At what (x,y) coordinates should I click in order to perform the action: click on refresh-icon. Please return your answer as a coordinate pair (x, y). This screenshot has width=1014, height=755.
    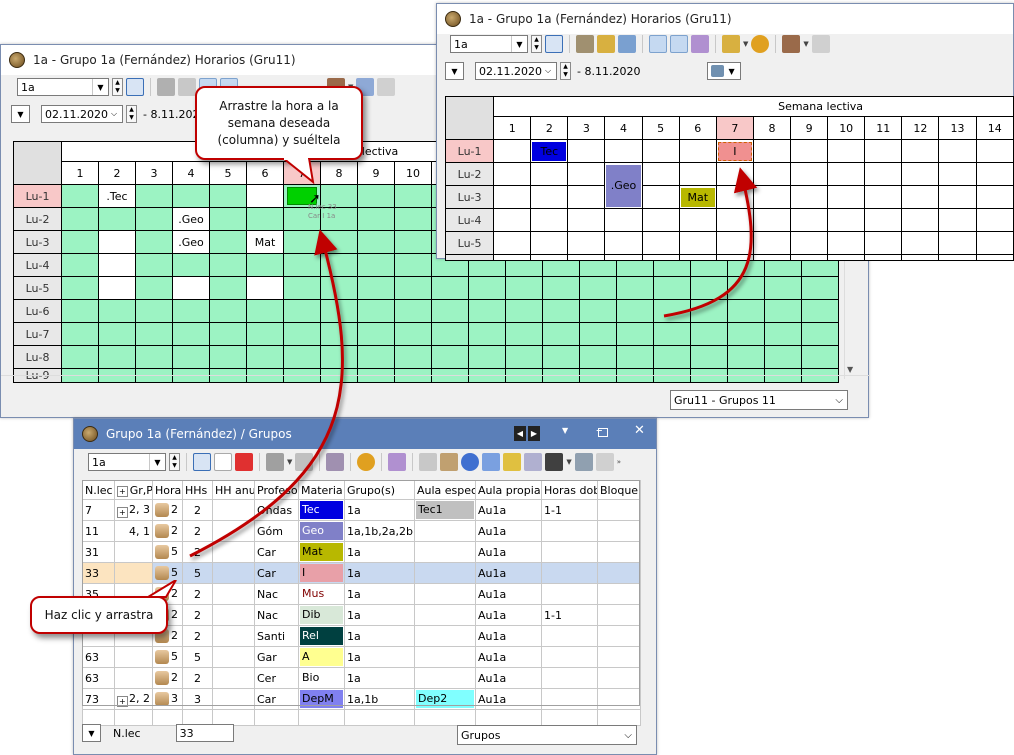
    Looking at the image, I should click on (470, 462).